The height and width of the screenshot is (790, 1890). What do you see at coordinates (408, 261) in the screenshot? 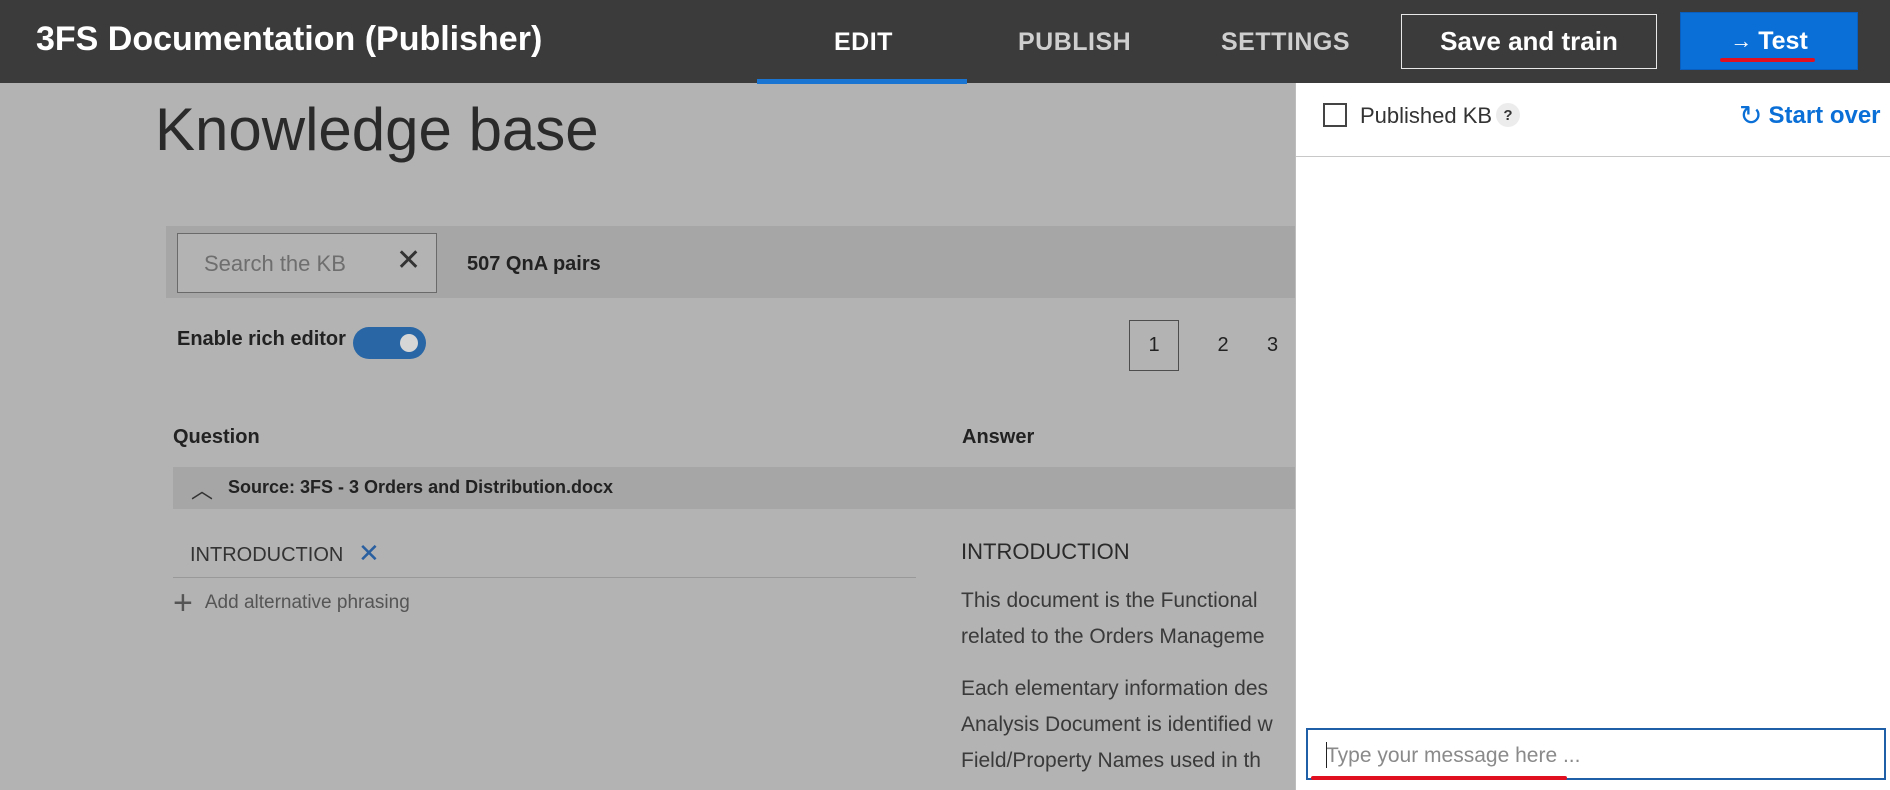
I see `close-icon: ✕` at bounding box center [408, 261].